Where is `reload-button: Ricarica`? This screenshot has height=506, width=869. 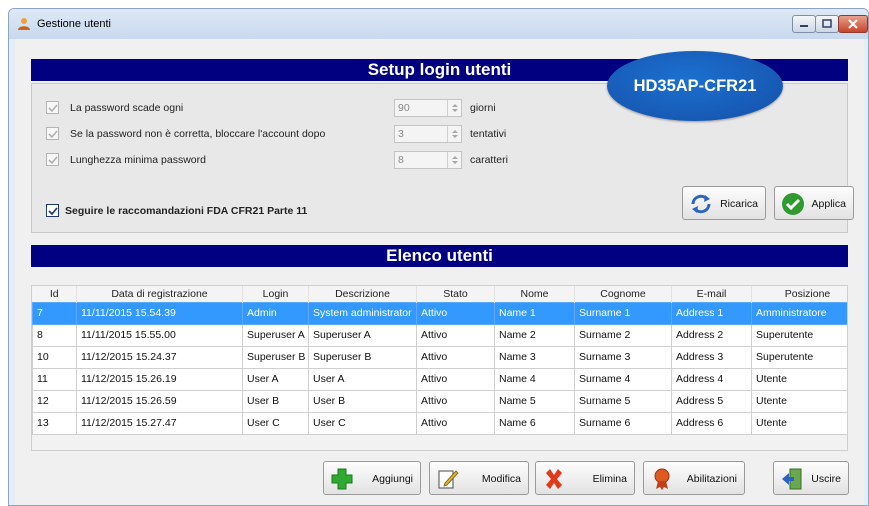 reload-button: Ricarica is located at coordinates (724, 203).